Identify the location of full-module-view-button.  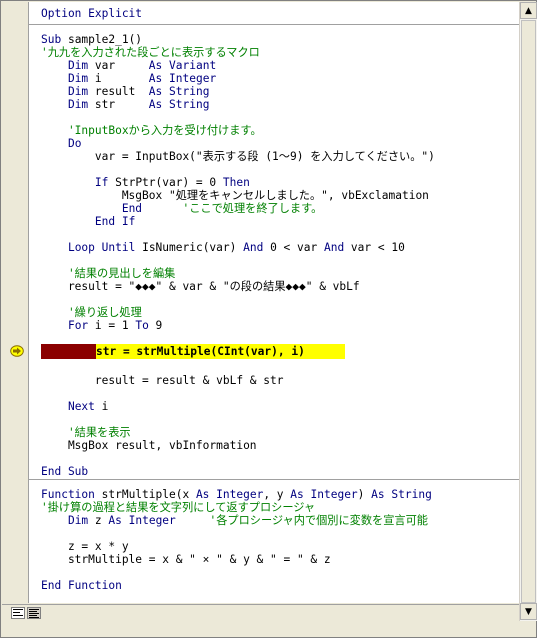
(34, 613).